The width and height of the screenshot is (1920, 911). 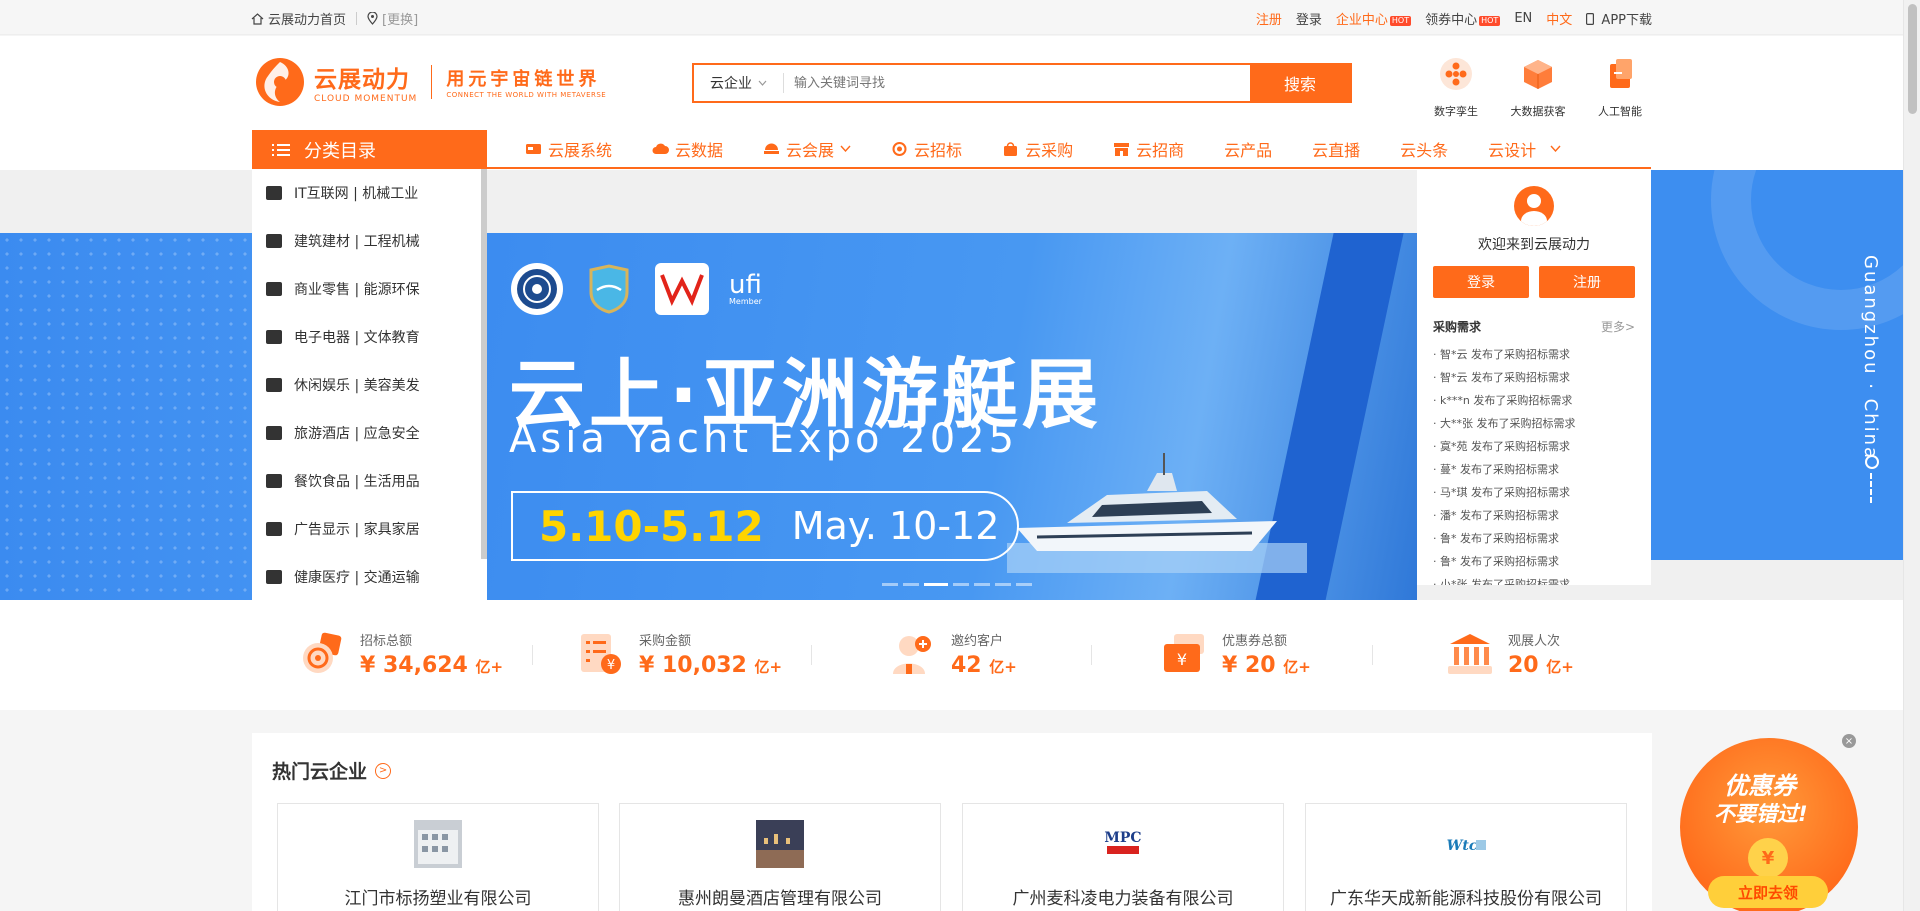 I want to click on home-link: 云展动力首页, so click(x=298, y=18).